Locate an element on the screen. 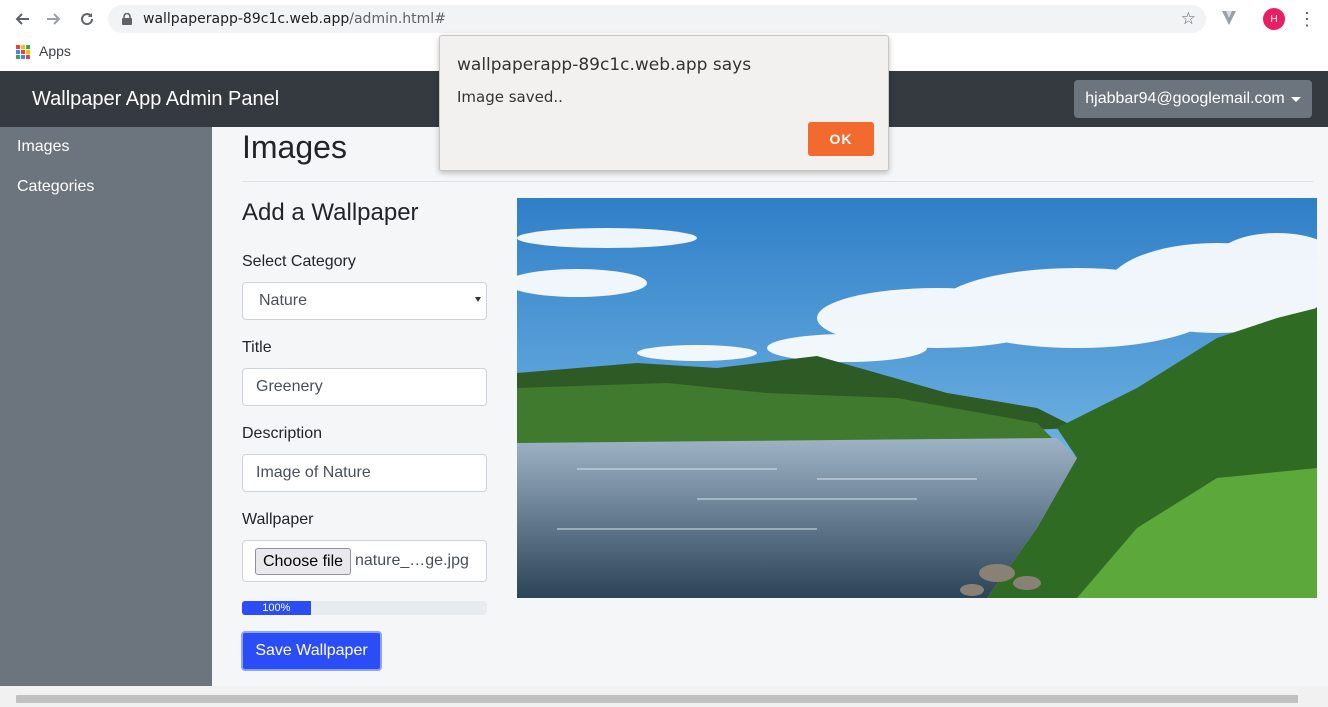 The height and width of the screenshot is (707, 1328). horizontal-scrollbar is located at coordinates (664, 696).